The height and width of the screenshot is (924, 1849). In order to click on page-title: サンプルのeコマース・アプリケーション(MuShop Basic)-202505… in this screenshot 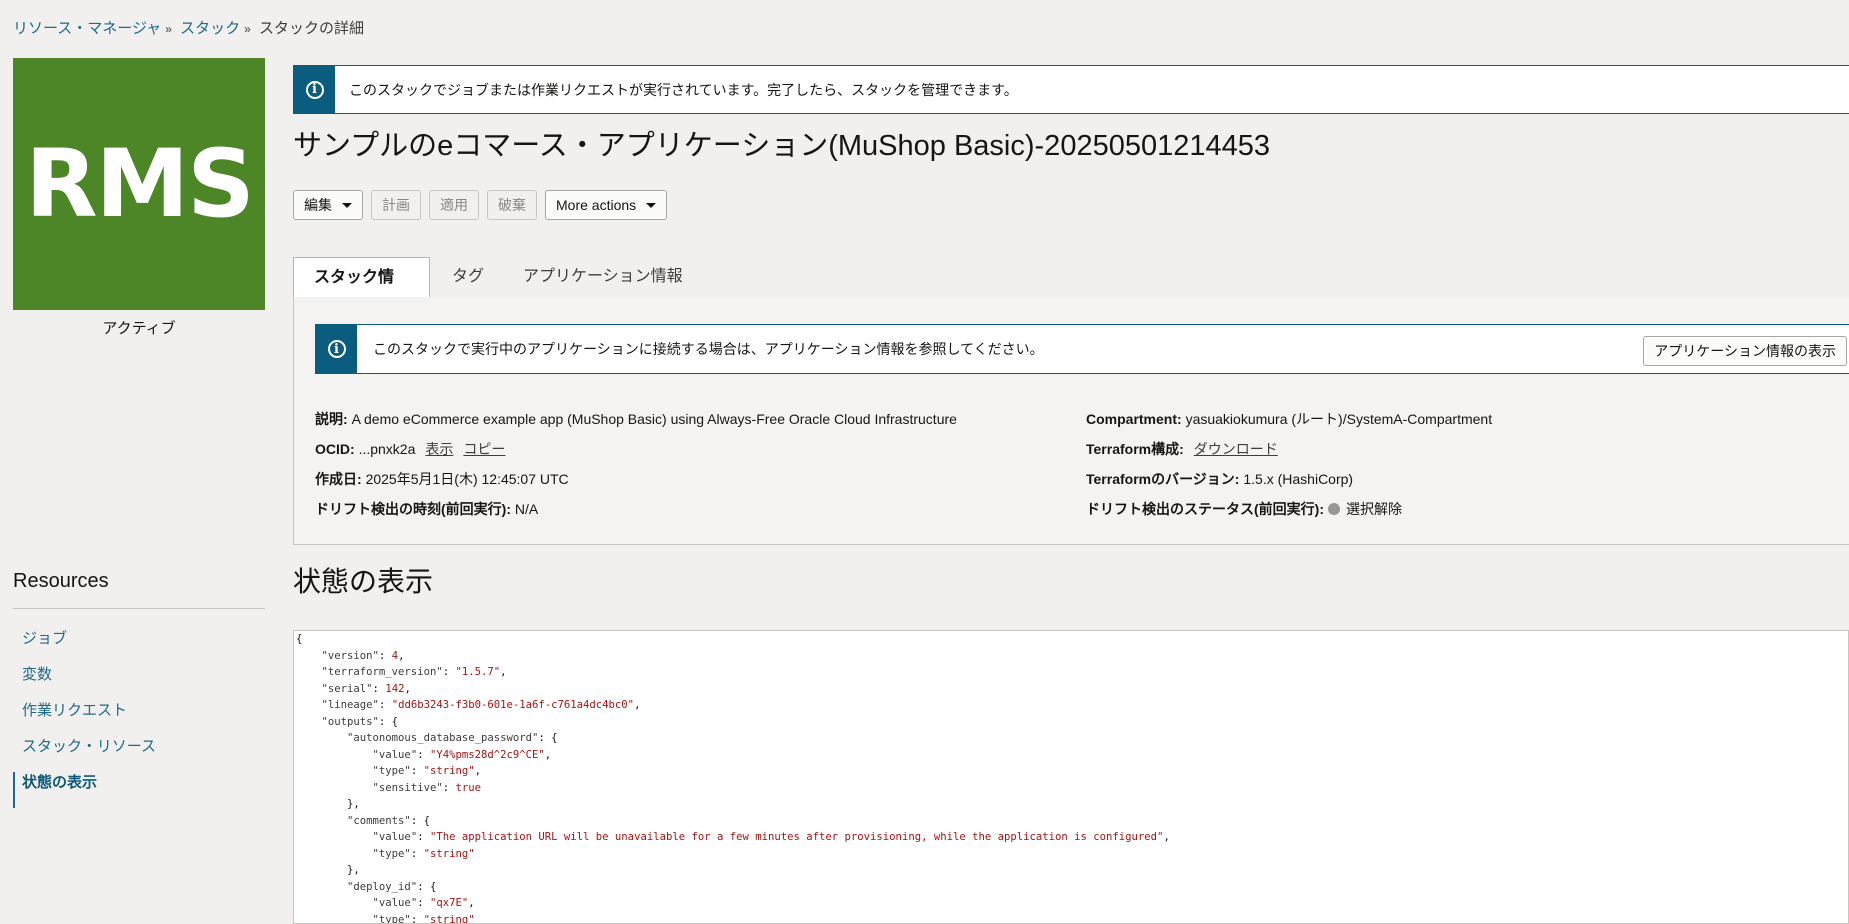, I will do `click(781, 146)`.